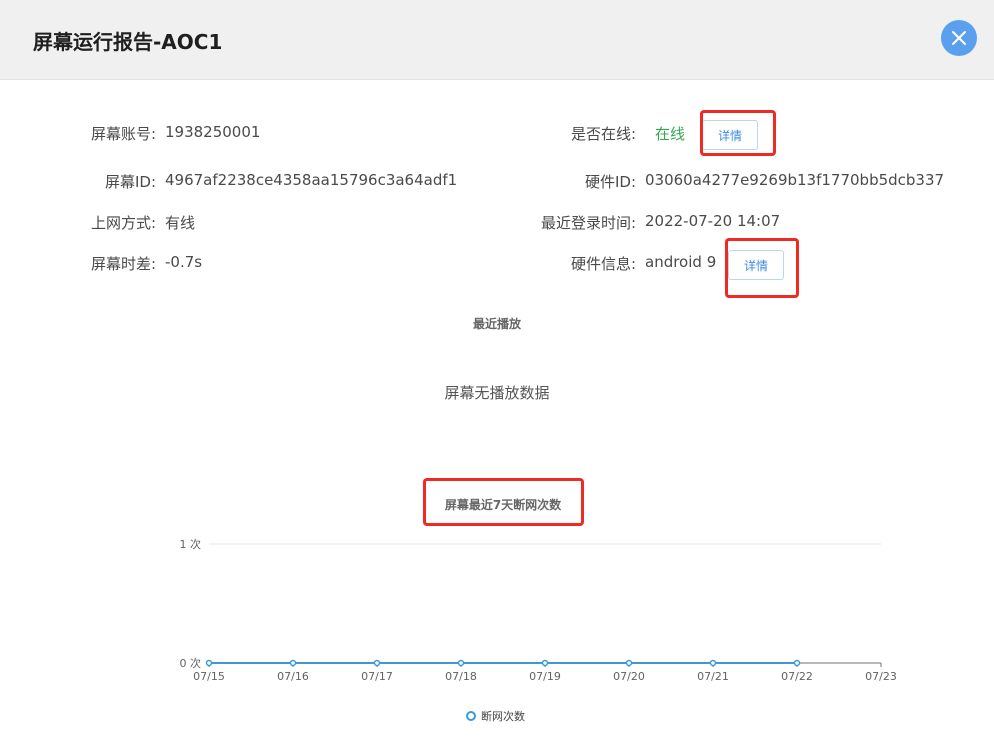  What do you see at coordinates (130, 182) in the screenshot?
I see `screen-id-label: 屏幕ID:` at bounding box center [130, 182].